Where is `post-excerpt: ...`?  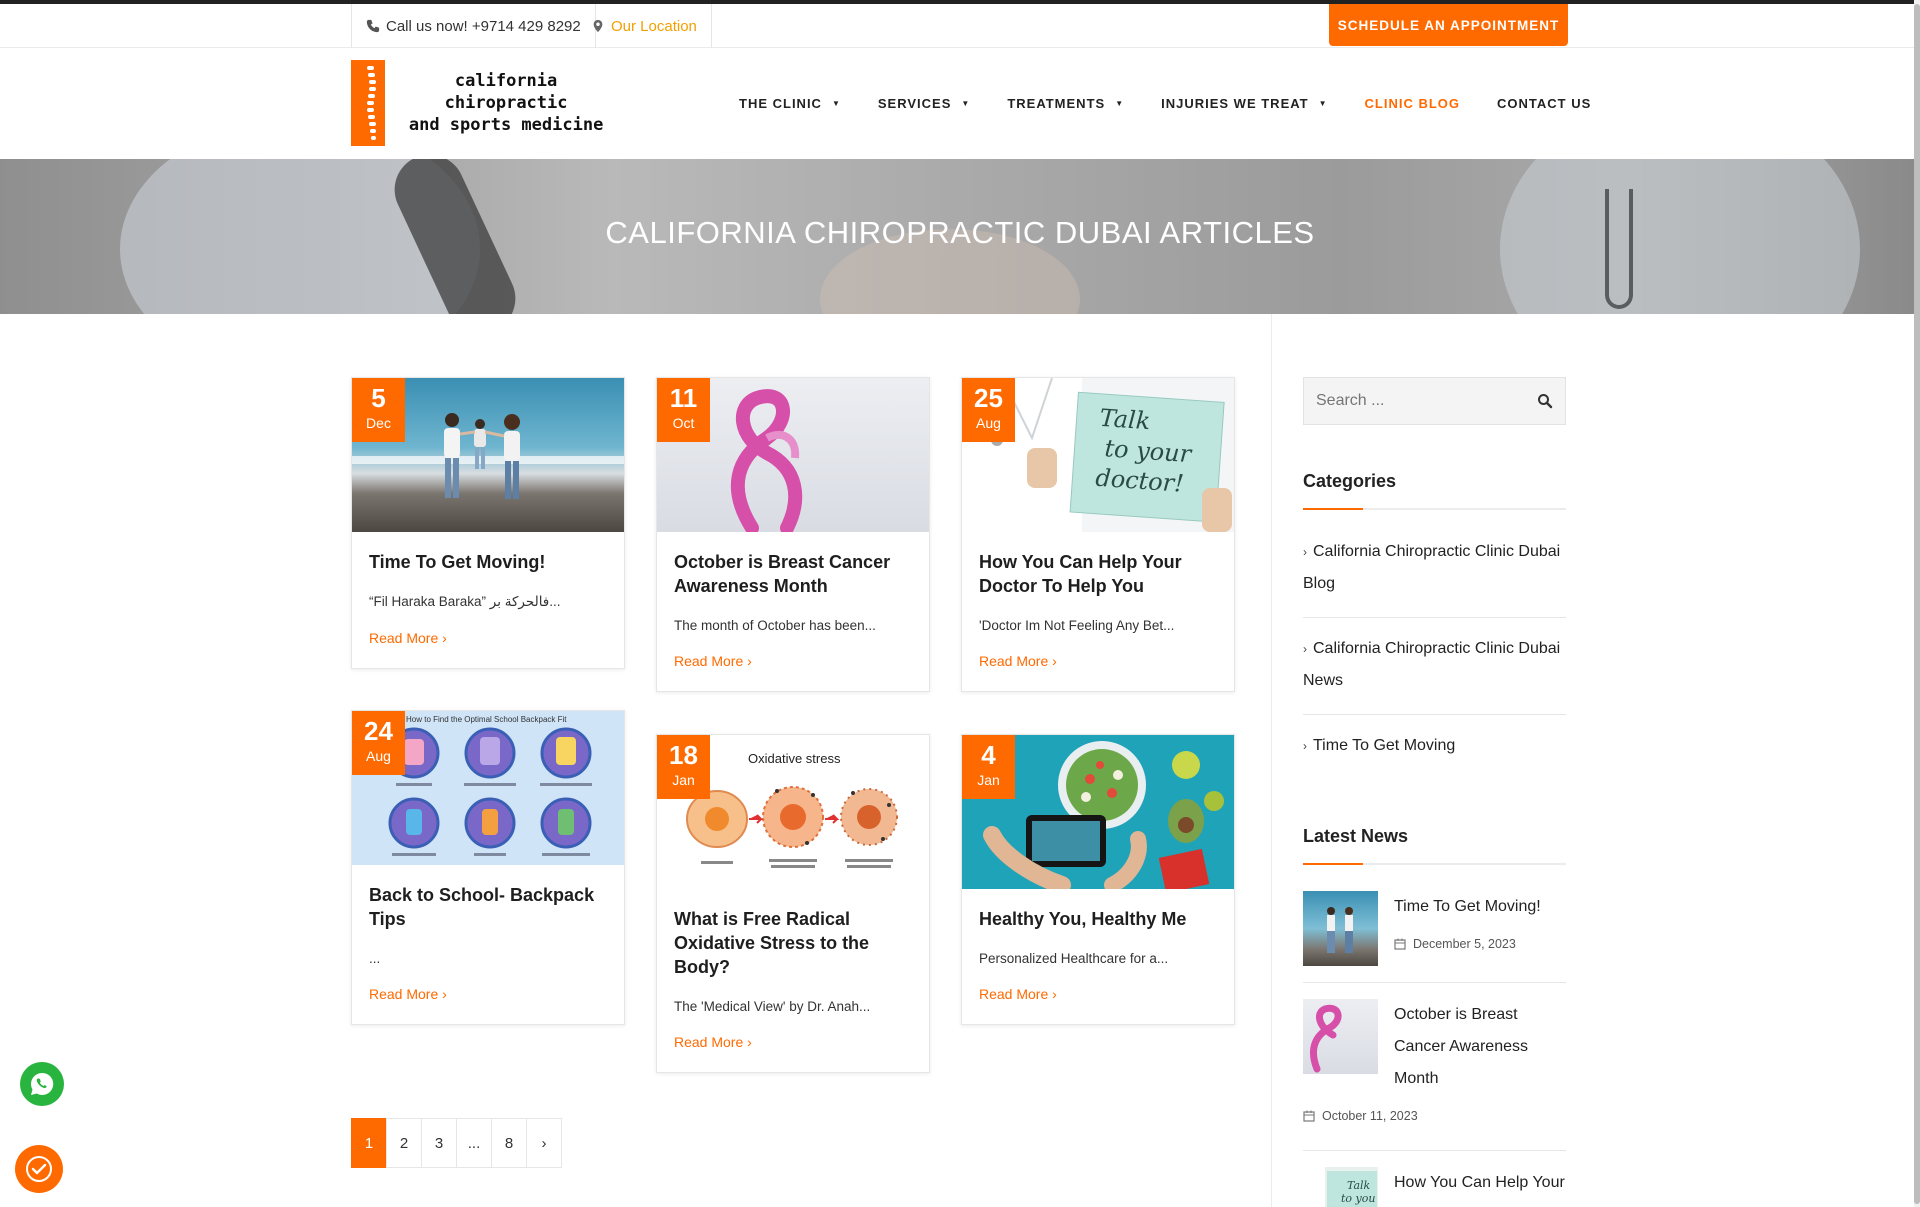
post-excerpt: ... is located at coordinates (375, 958).